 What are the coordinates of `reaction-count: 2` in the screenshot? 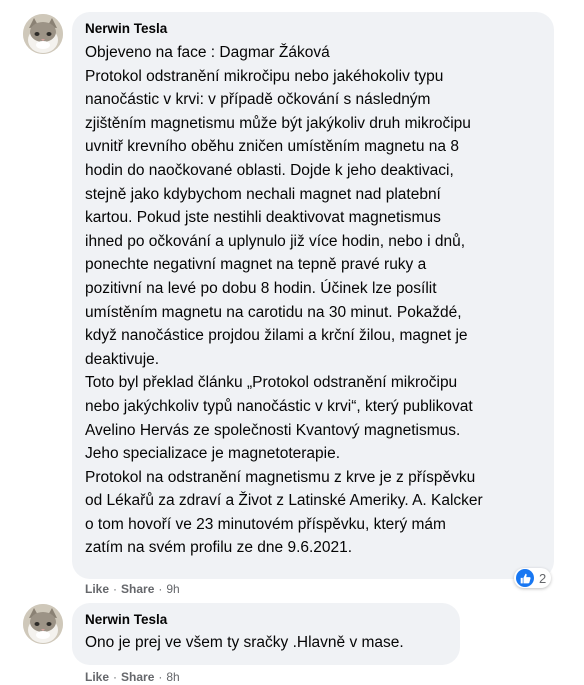 It's located at (543, 578).